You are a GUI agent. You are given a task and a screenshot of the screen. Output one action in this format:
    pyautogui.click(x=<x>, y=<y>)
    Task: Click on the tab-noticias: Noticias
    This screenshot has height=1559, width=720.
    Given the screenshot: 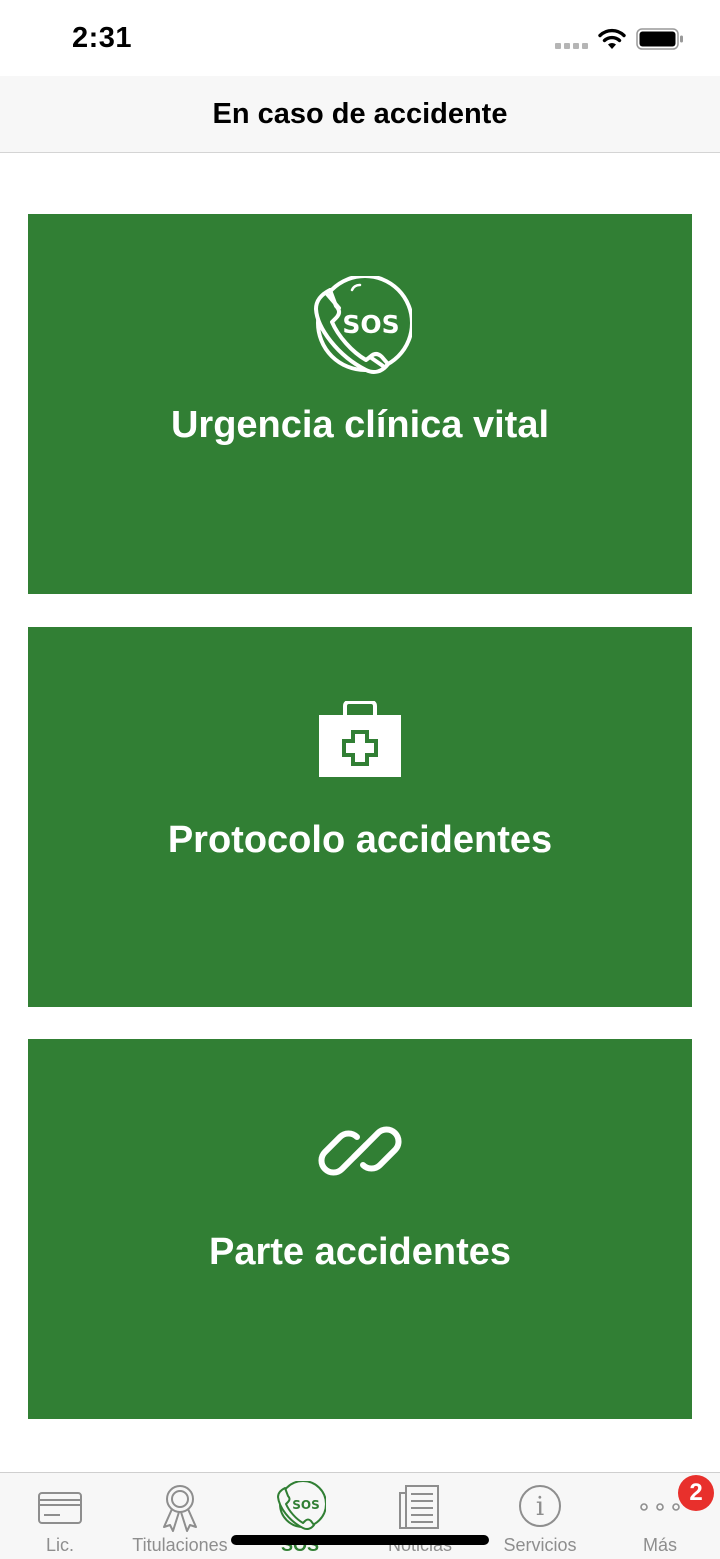 What is the action you would take?
    pyautogui.click(x=420, y=1516)
    